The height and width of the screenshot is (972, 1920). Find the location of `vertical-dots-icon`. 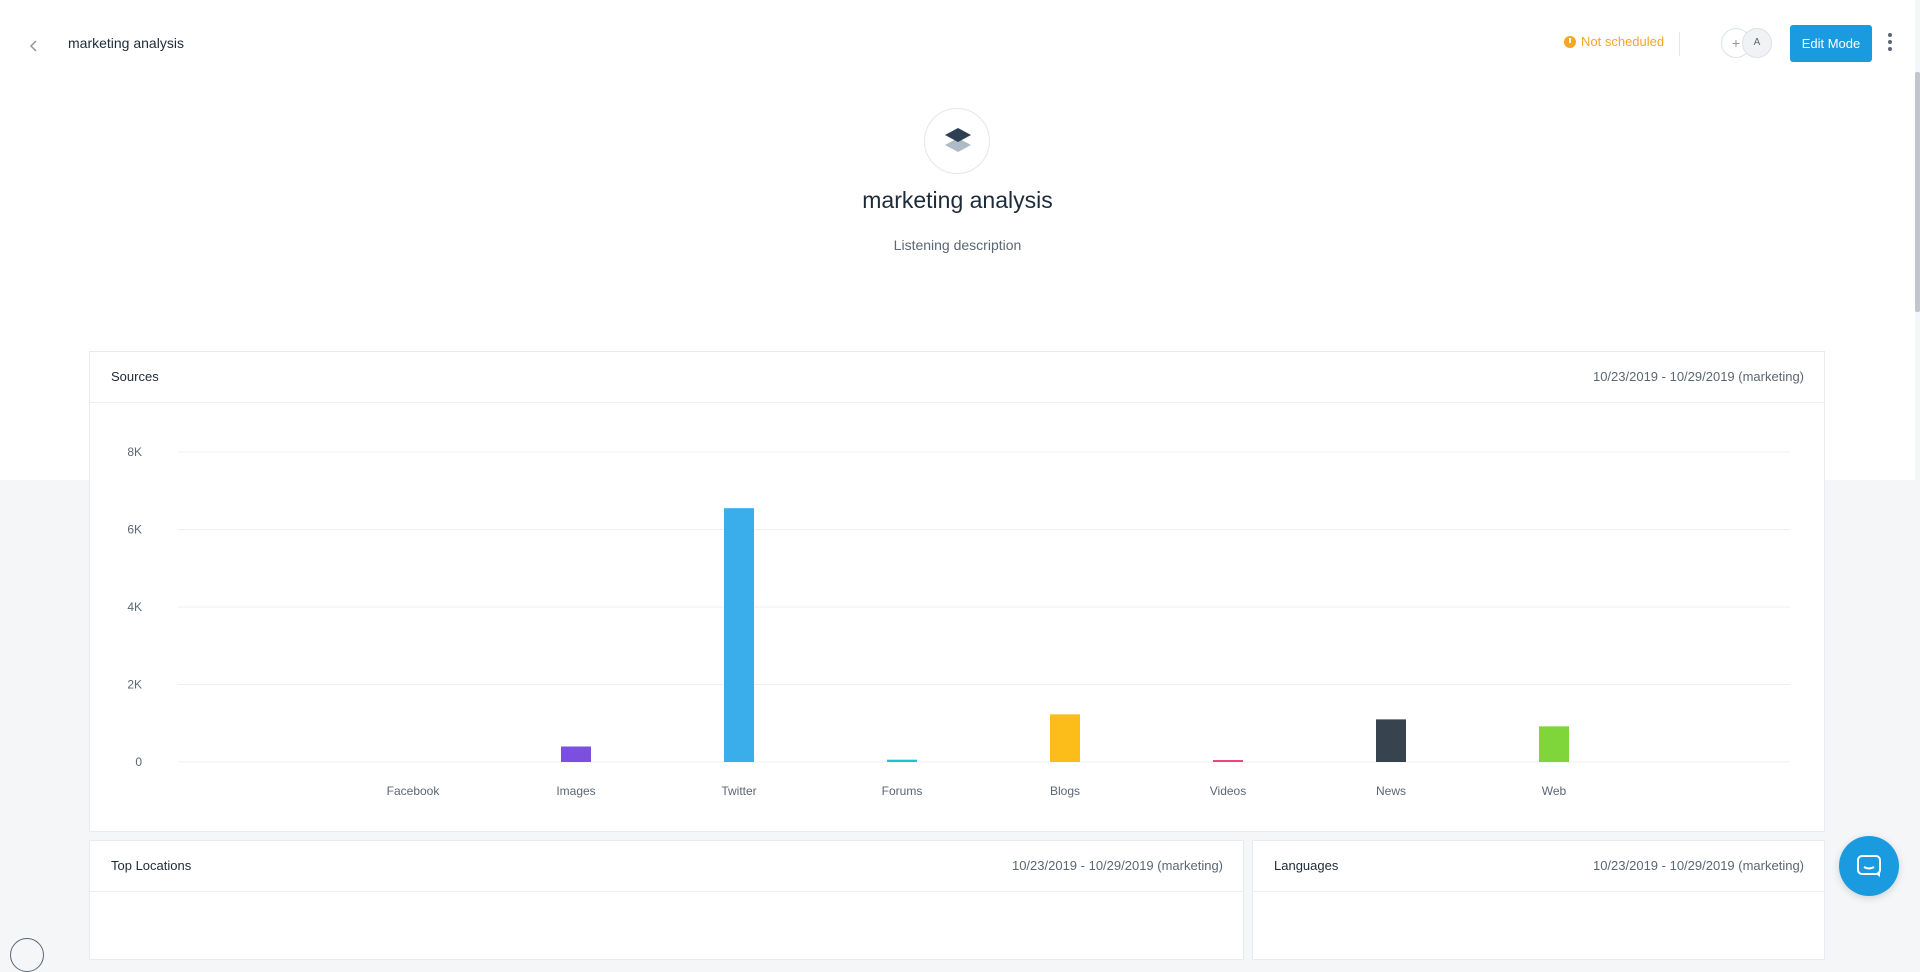

vertical-dots-icon is located at coordinates (1890, 43).